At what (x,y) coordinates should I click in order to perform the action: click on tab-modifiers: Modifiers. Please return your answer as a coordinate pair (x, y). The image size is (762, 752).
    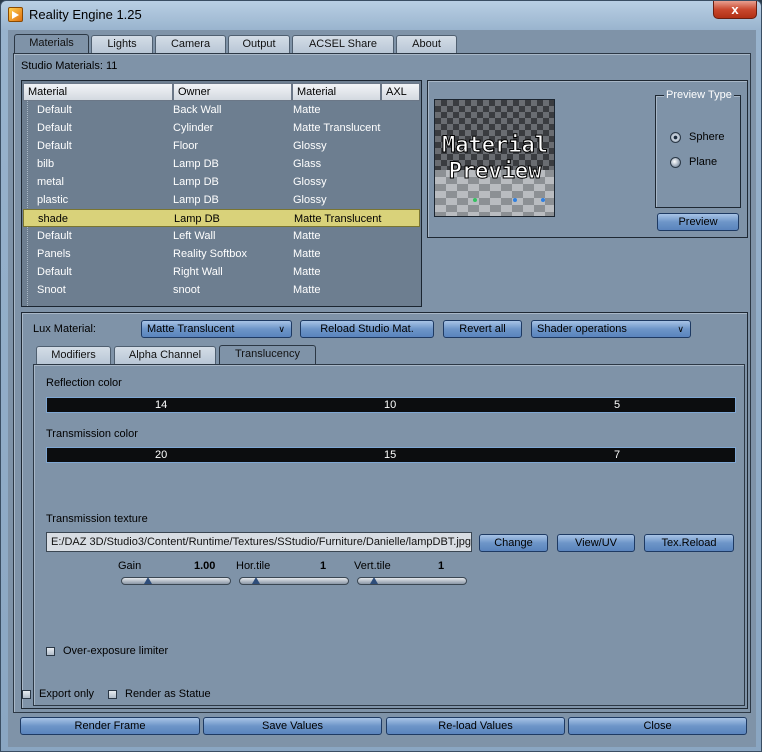
    Looking at the image, I should click on (73, 355).